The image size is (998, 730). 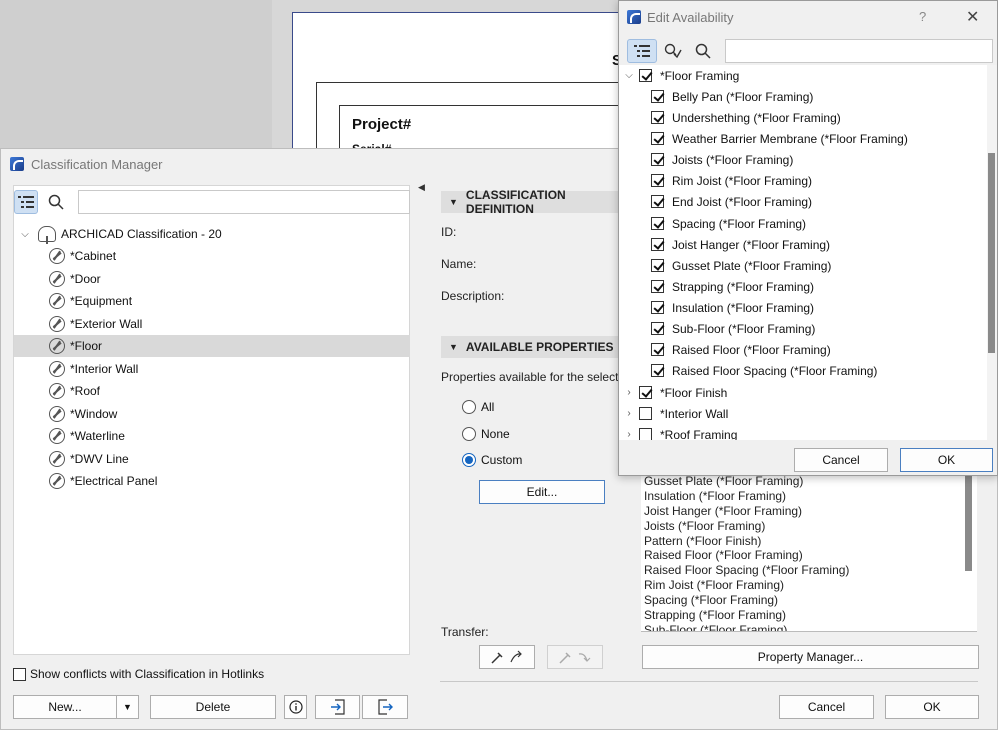 What do you see at coordinates (809, 585) in the screenshot?
I see `list-item: Rim Joist (*Floor Framing)` at bounding box center [809, 585].